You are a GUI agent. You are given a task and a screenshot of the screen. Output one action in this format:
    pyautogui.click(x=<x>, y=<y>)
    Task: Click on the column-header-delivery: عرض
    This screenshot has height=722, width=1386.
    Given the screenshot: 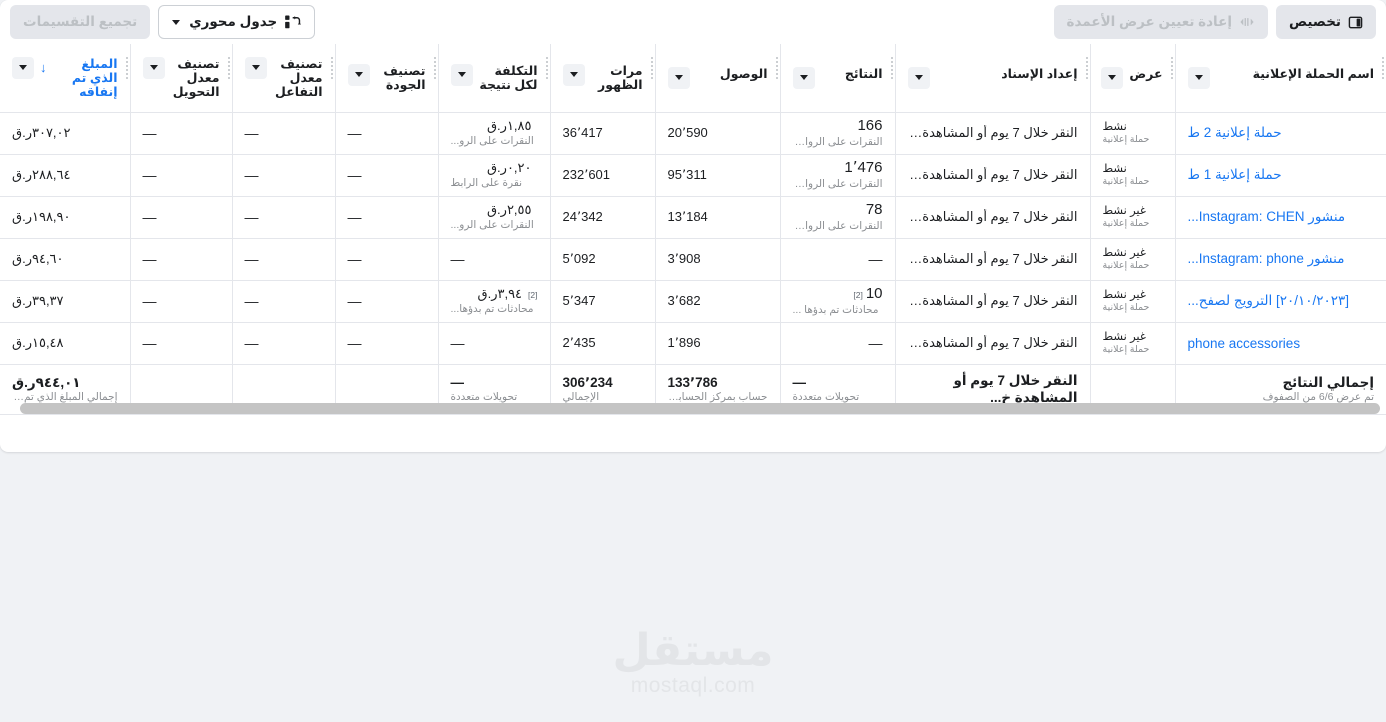 What is the action you would take?
    pyautogui.click(x=1132, y=78)
    